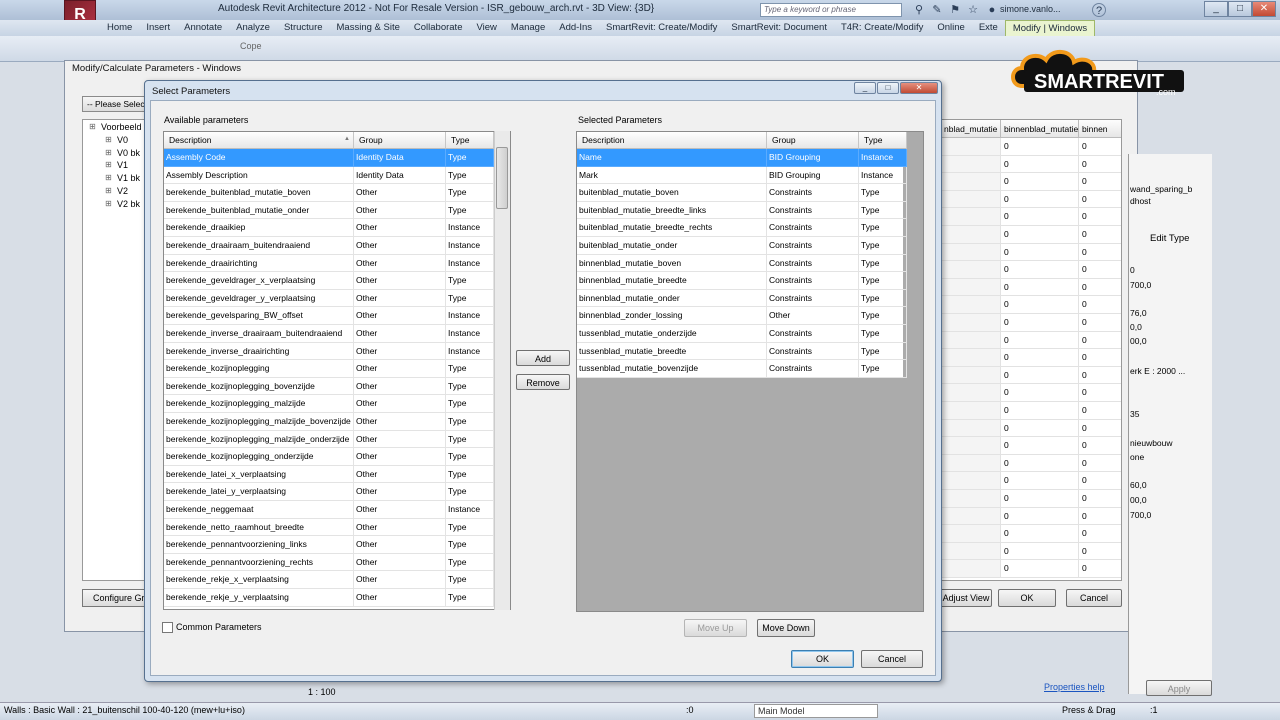 The image size is (1280, 720). I want to click on ribbon-tab: SmartRevit: Create/Modify, so click(661, 28).